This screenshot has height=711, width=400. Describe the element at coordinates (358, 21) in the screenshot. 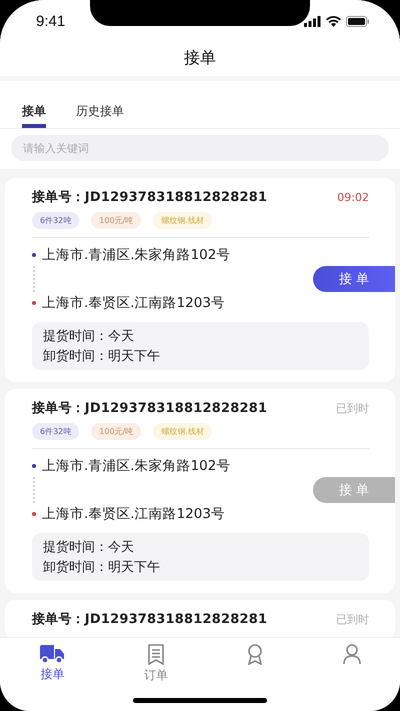

I see `battery-icon` at that location.